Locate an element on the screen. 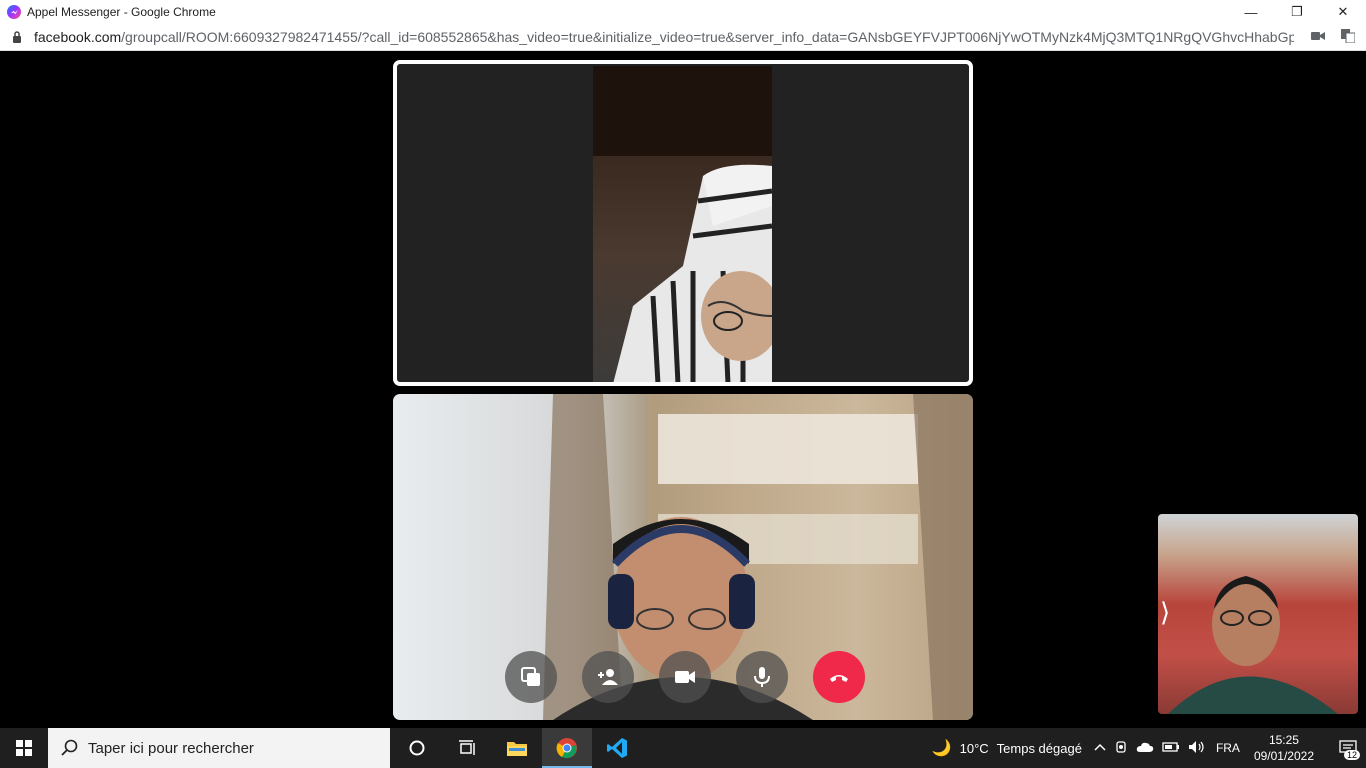  cortana-icon is located at coordinates (417, 748).